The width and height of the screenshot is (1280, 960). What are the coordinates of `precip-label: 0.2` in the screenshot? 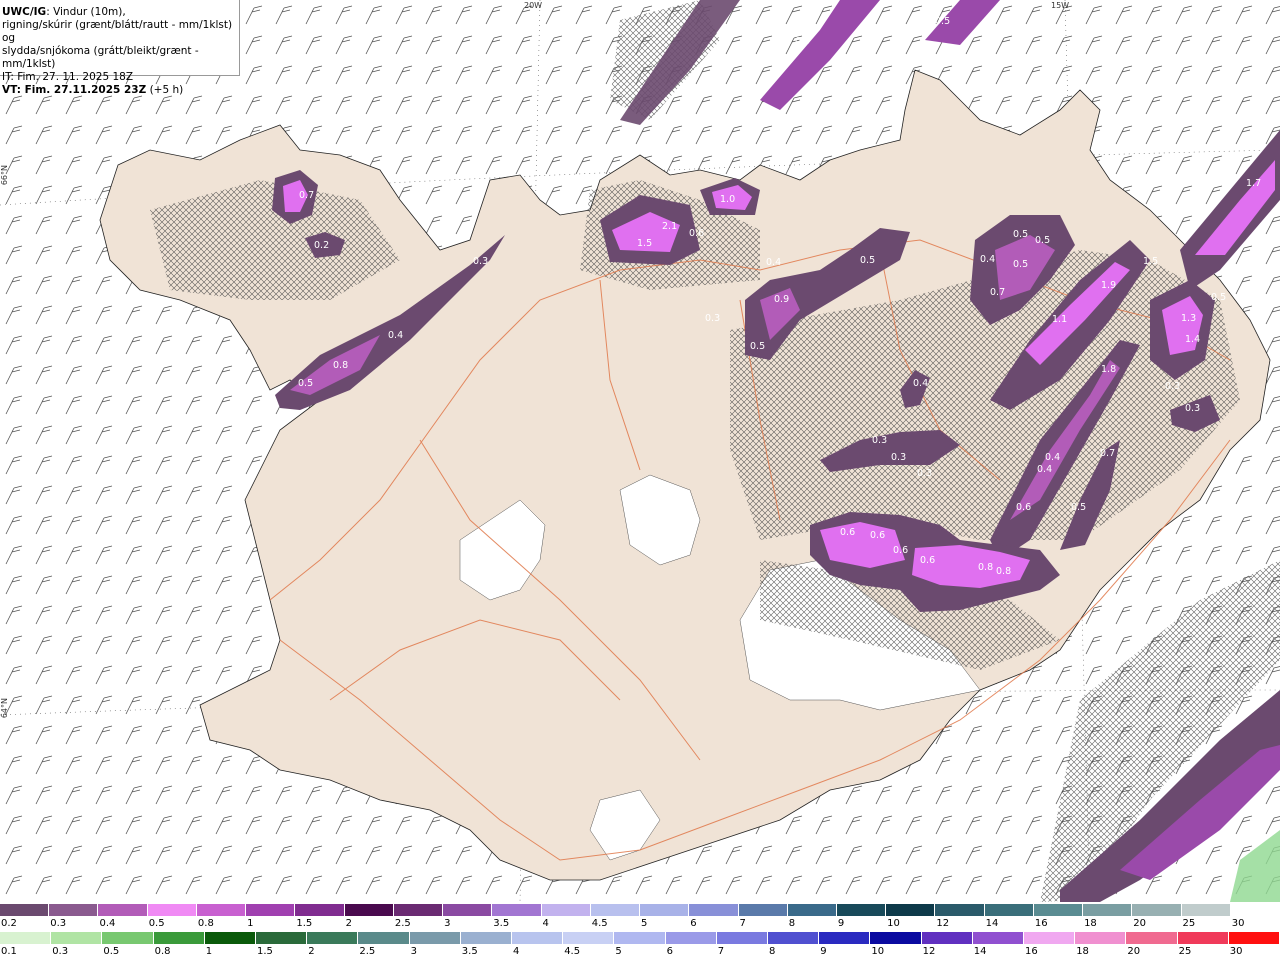 It's located at (321, 245).